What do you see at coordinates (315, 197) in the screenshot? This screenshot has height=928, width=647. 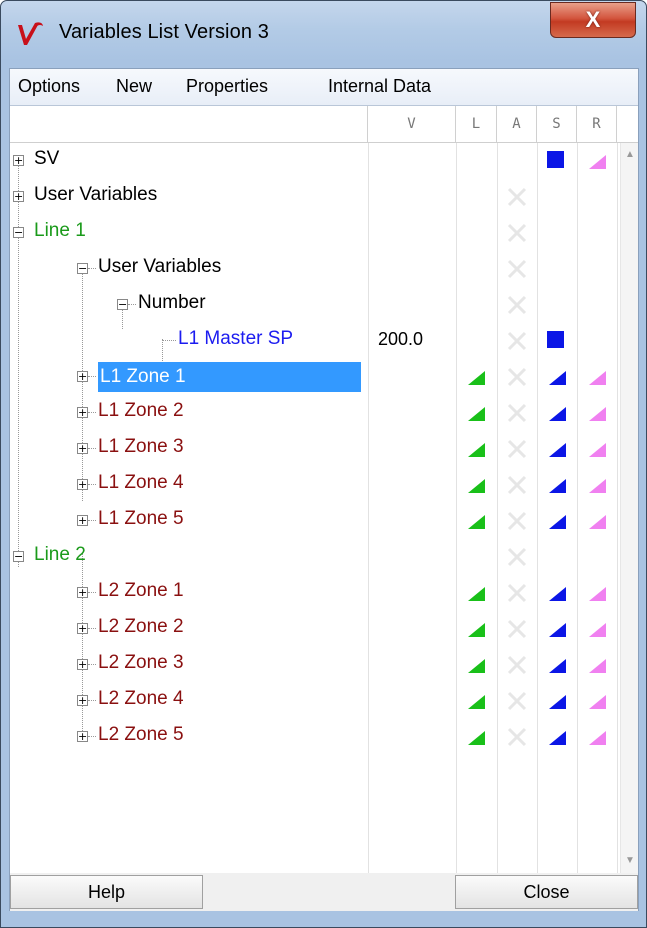 I see `tree-row: + User Variables` at bounding box center [315, 197].